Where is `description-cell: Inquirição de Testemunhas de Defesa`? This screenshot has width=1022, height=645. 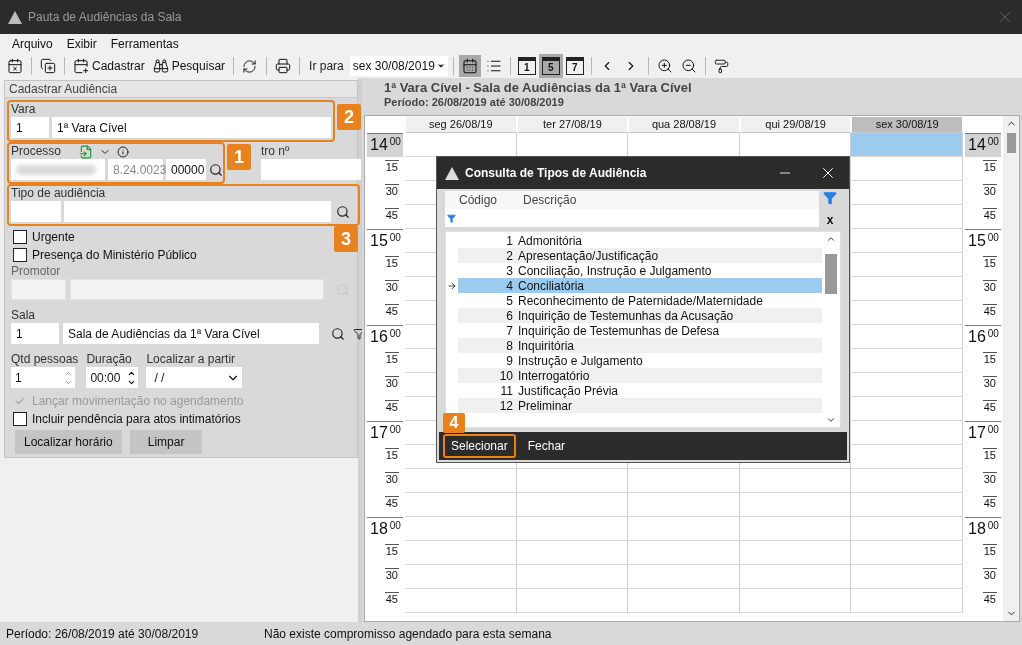
description-cell: Inquirição de Testemunhas de Defesa is located at coordinates (619, 330).